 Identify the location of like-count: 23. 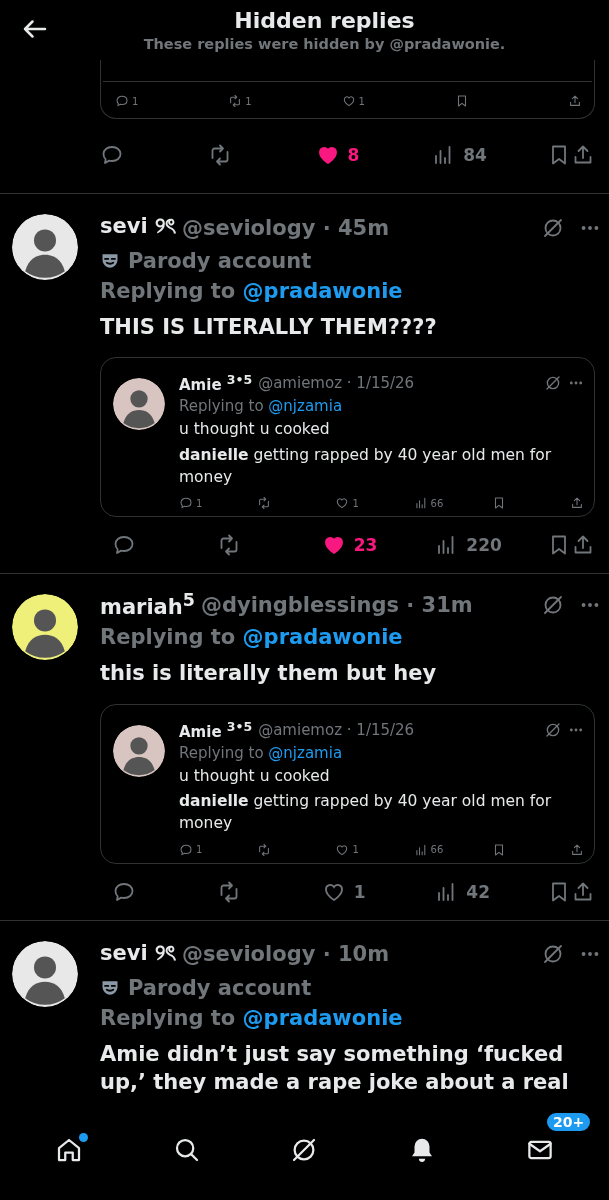
(365, 545).